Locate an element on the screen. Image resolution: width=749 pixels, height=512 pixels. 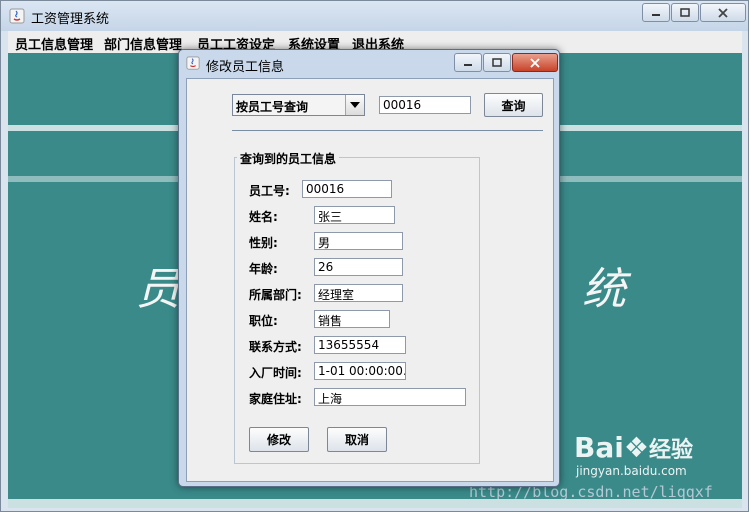
dropdown-button is located at coordinates (354, 105).